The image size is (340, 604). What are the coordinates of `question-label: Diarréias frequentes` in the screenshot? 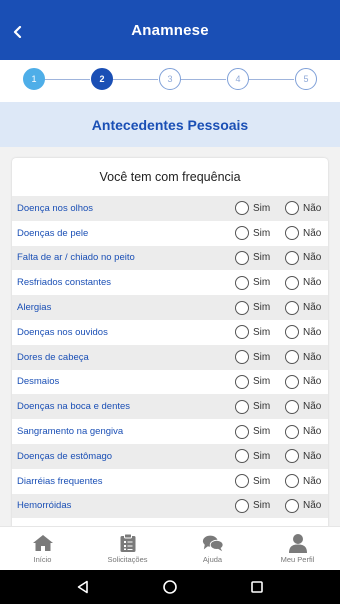 It's located at (60, 481).